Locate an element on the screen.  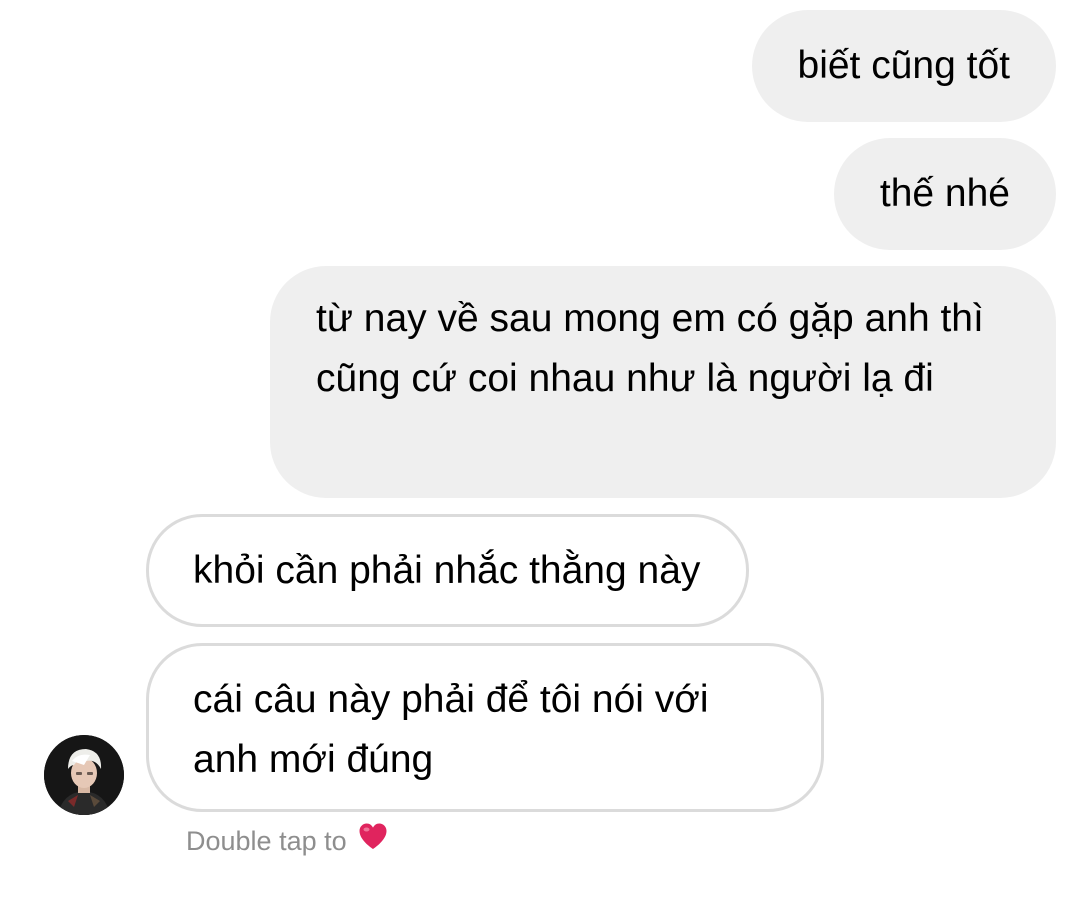
red-heart-icon is located at coordinates (373, 840).